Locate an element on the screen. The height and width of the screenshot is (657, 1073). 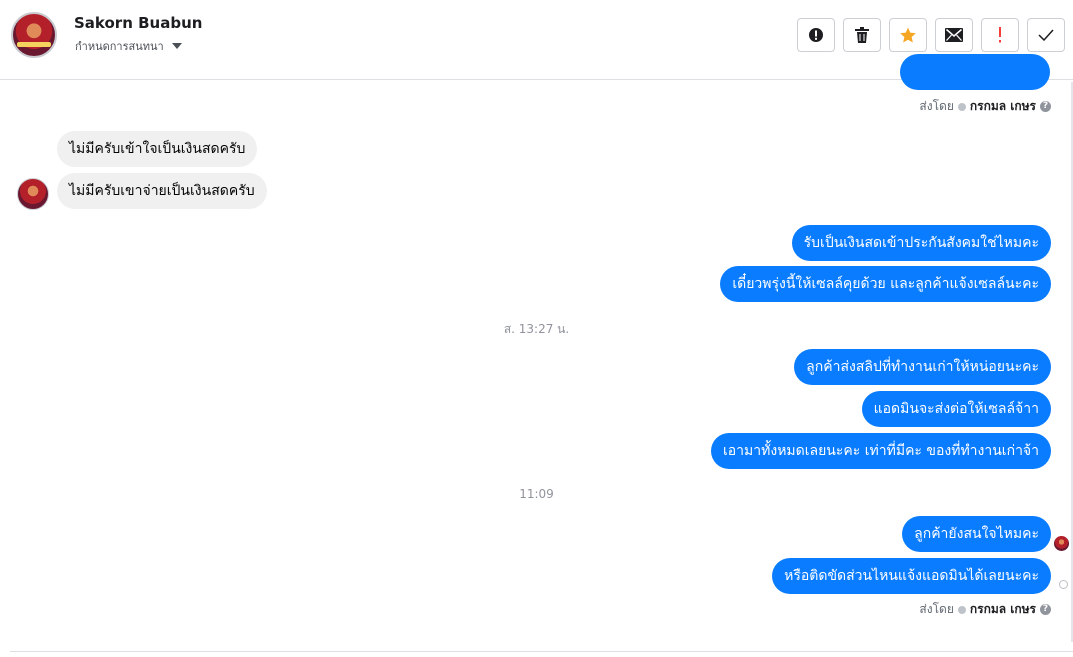
envelope-icon is located at coordinates (954, 35).